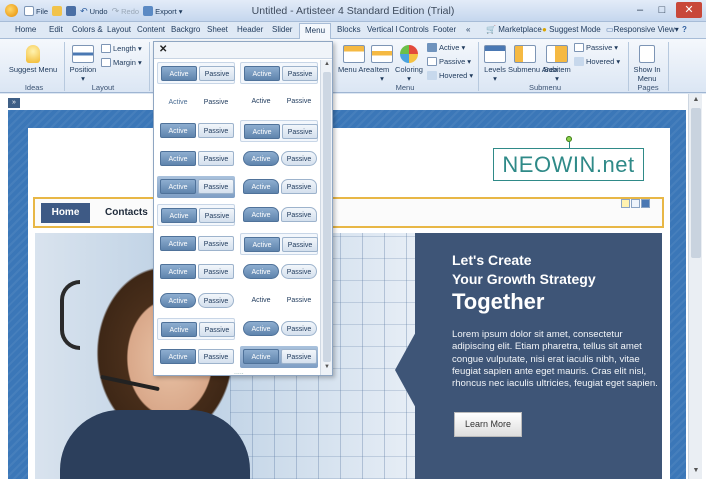  What do you see at coordinates (432, 75) in the screenshot?
I see `hovered-state-icon` at bounding box center [432, 75].